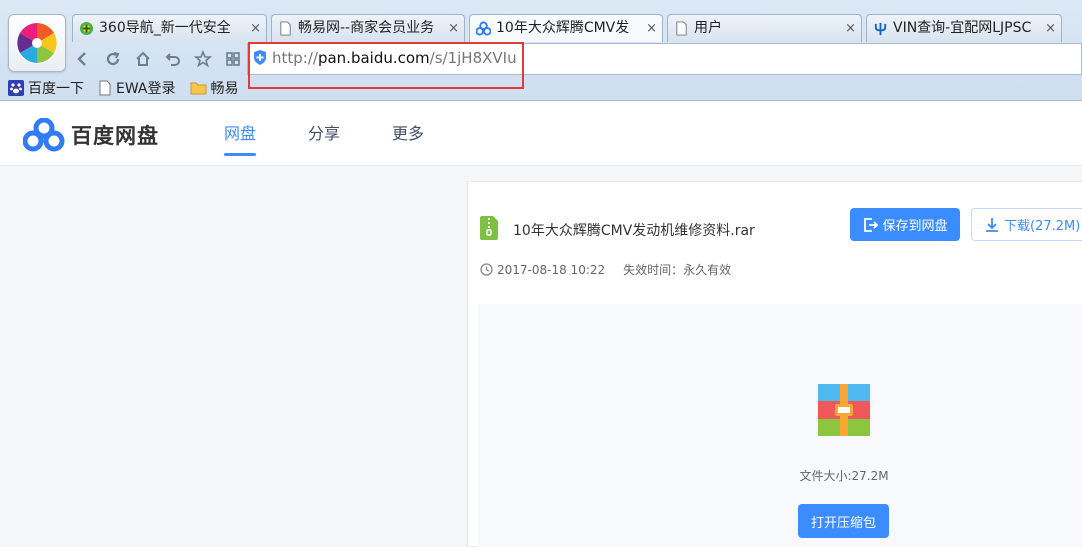  What do you see at coordinates (915, 226) in the screenshot?
I see `save-label: 保存到网盘` at bounding box center [915, 226].